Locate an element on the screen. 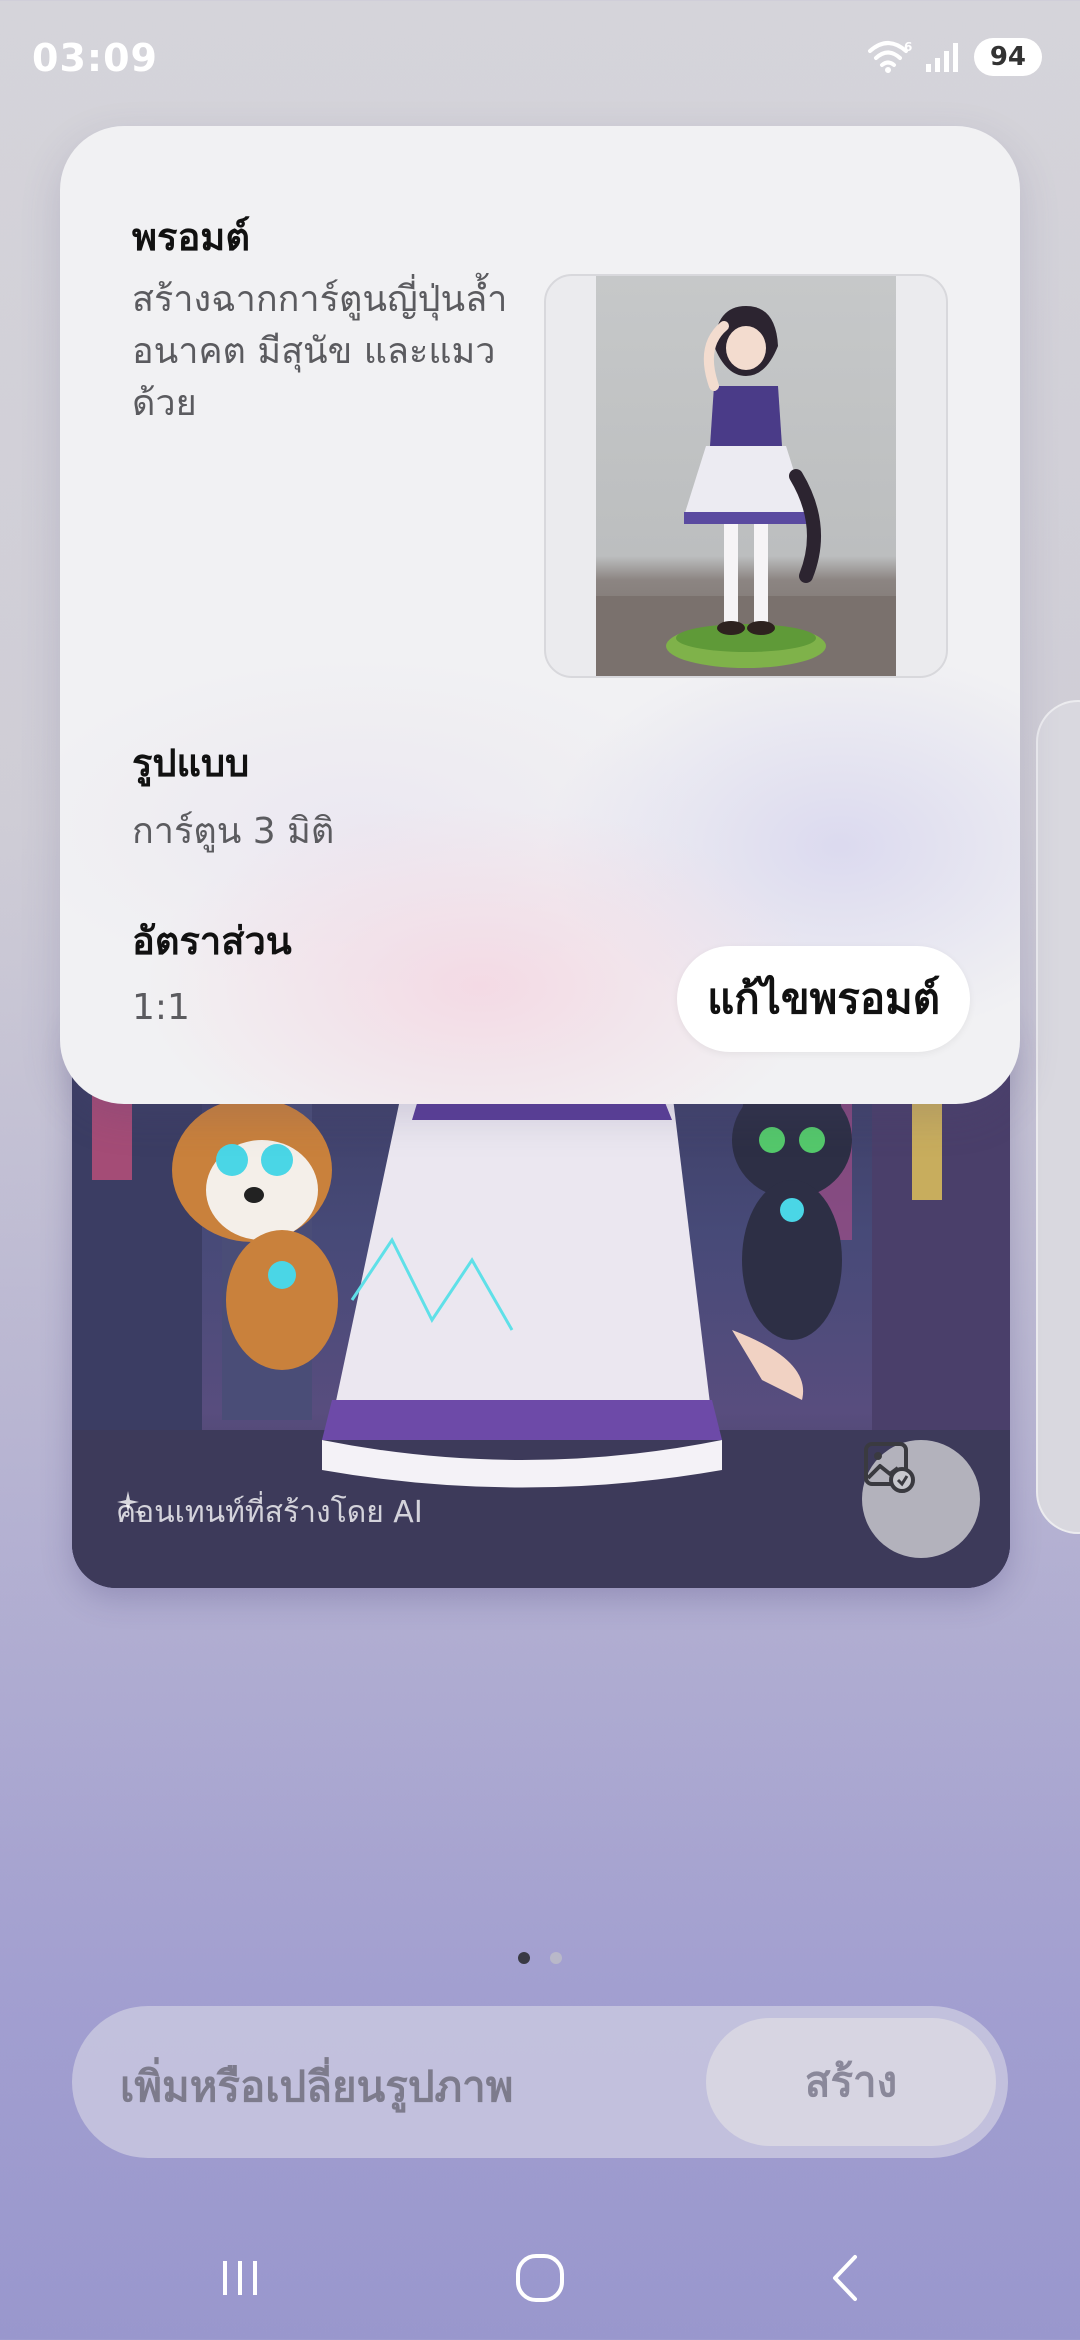 The image size is (1080, 2340). add-change-image-field: เพิ่มหรือเปลี่ยนรูปภาพ is located at coordinates (316, 2087).